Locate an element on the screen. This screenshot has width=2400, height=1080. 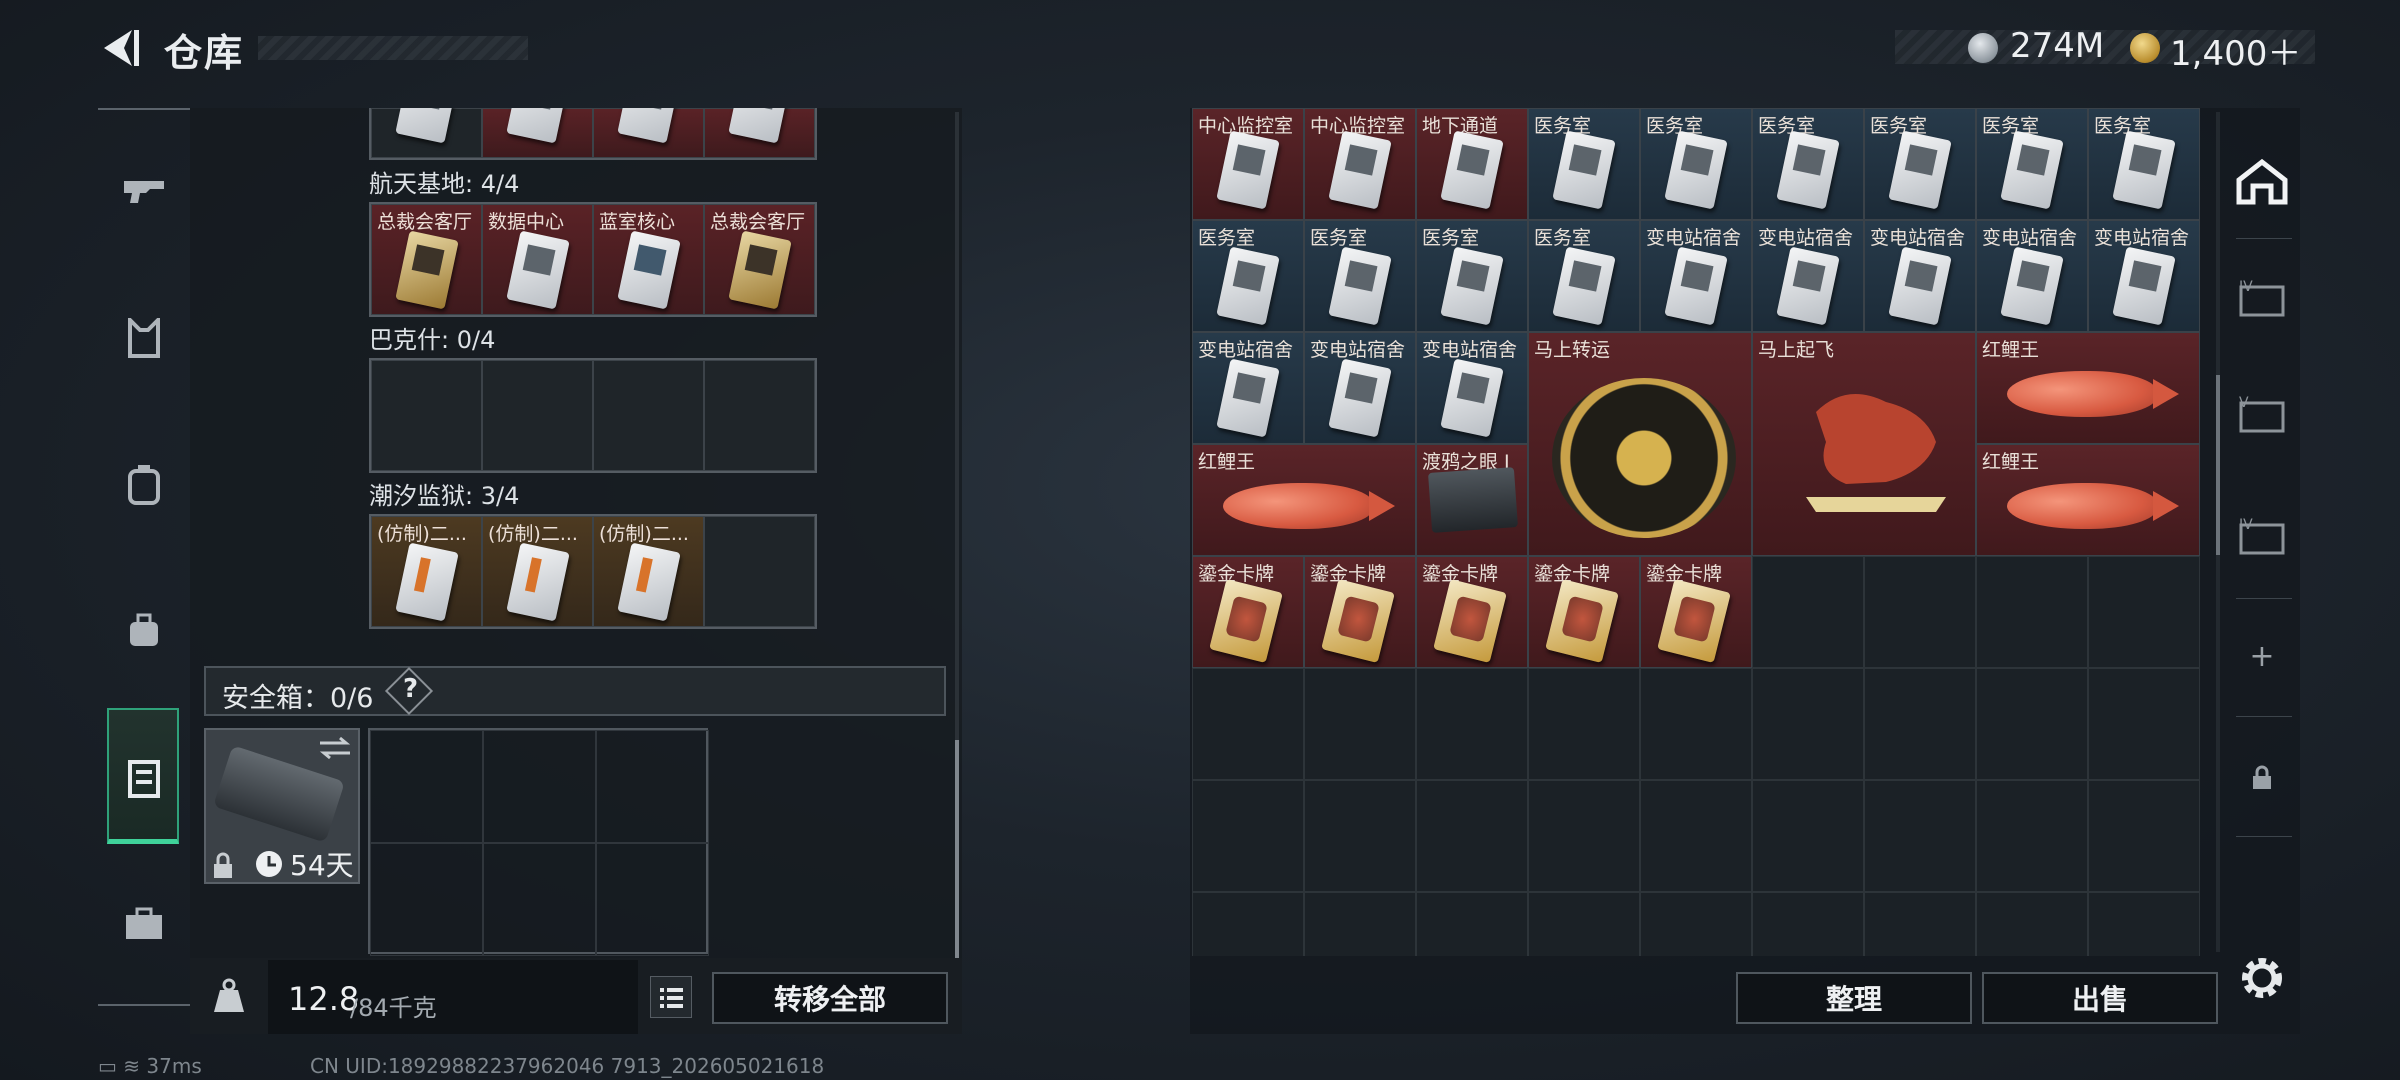
storage-expansion-v-tab: V is located at coordinates (2262, 414).